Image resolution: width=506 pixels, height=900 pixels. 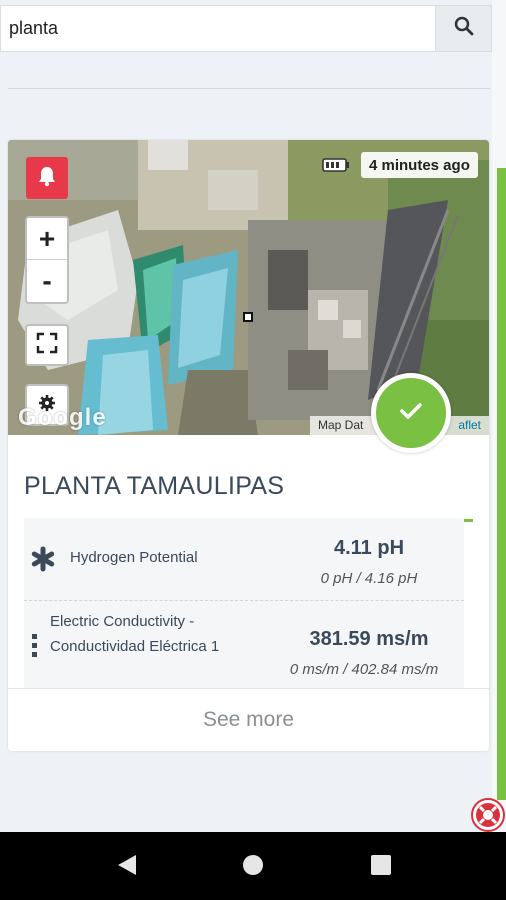 What do you see at coordinates (47, 239) in the screenshot?
I see `zoom-in-button: +` at bounding box center [47, 239].